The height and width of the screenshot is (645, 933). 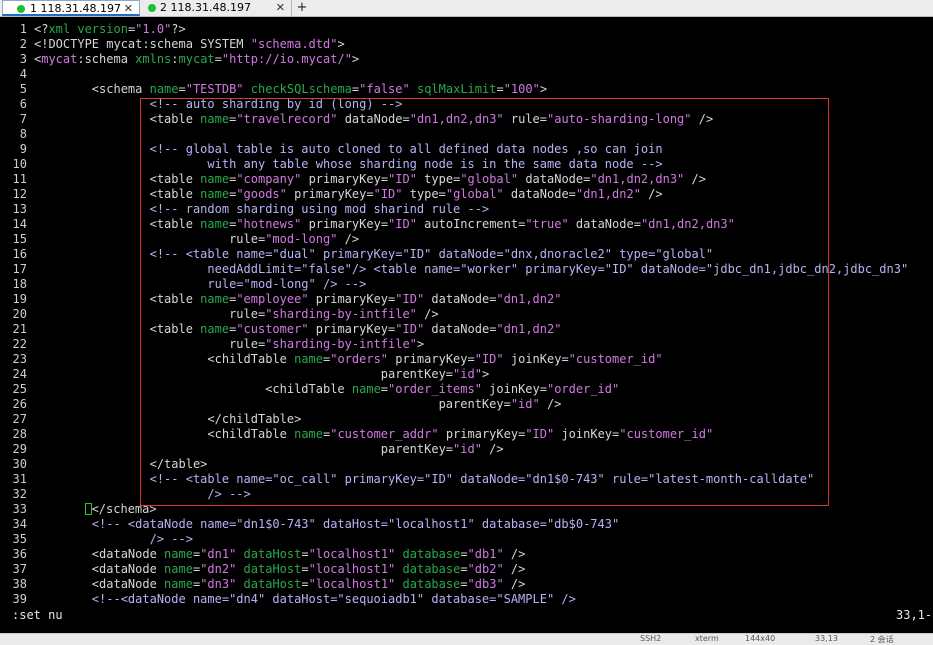 I want to click on code-line: 33 </schema>, so click(x=466, y=509).